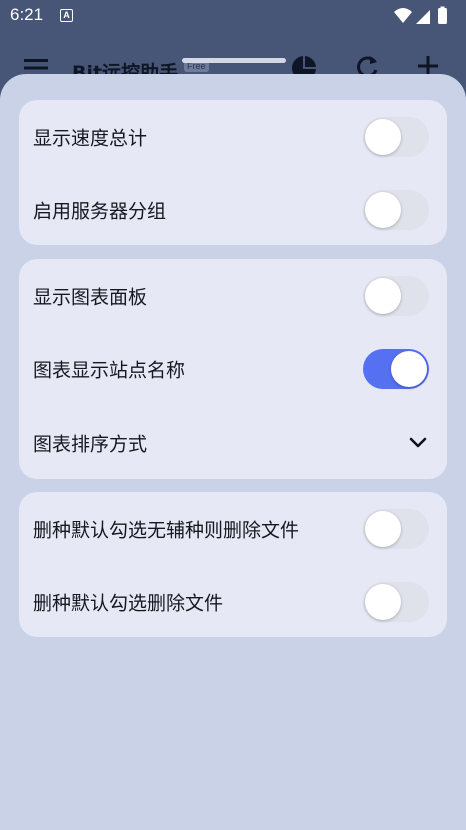 The height and width of the screenshot is (830, 466). What do you see at coordinates (27, 14) in the screenshot?
I see `status-time: 6:21` at bounding box center [27, 14].